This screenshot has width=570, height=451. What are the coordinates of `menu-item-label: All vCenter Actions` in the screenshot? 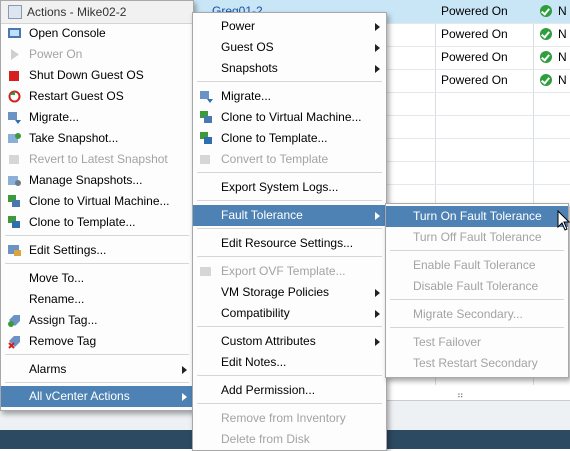 It's located at (79, 396).